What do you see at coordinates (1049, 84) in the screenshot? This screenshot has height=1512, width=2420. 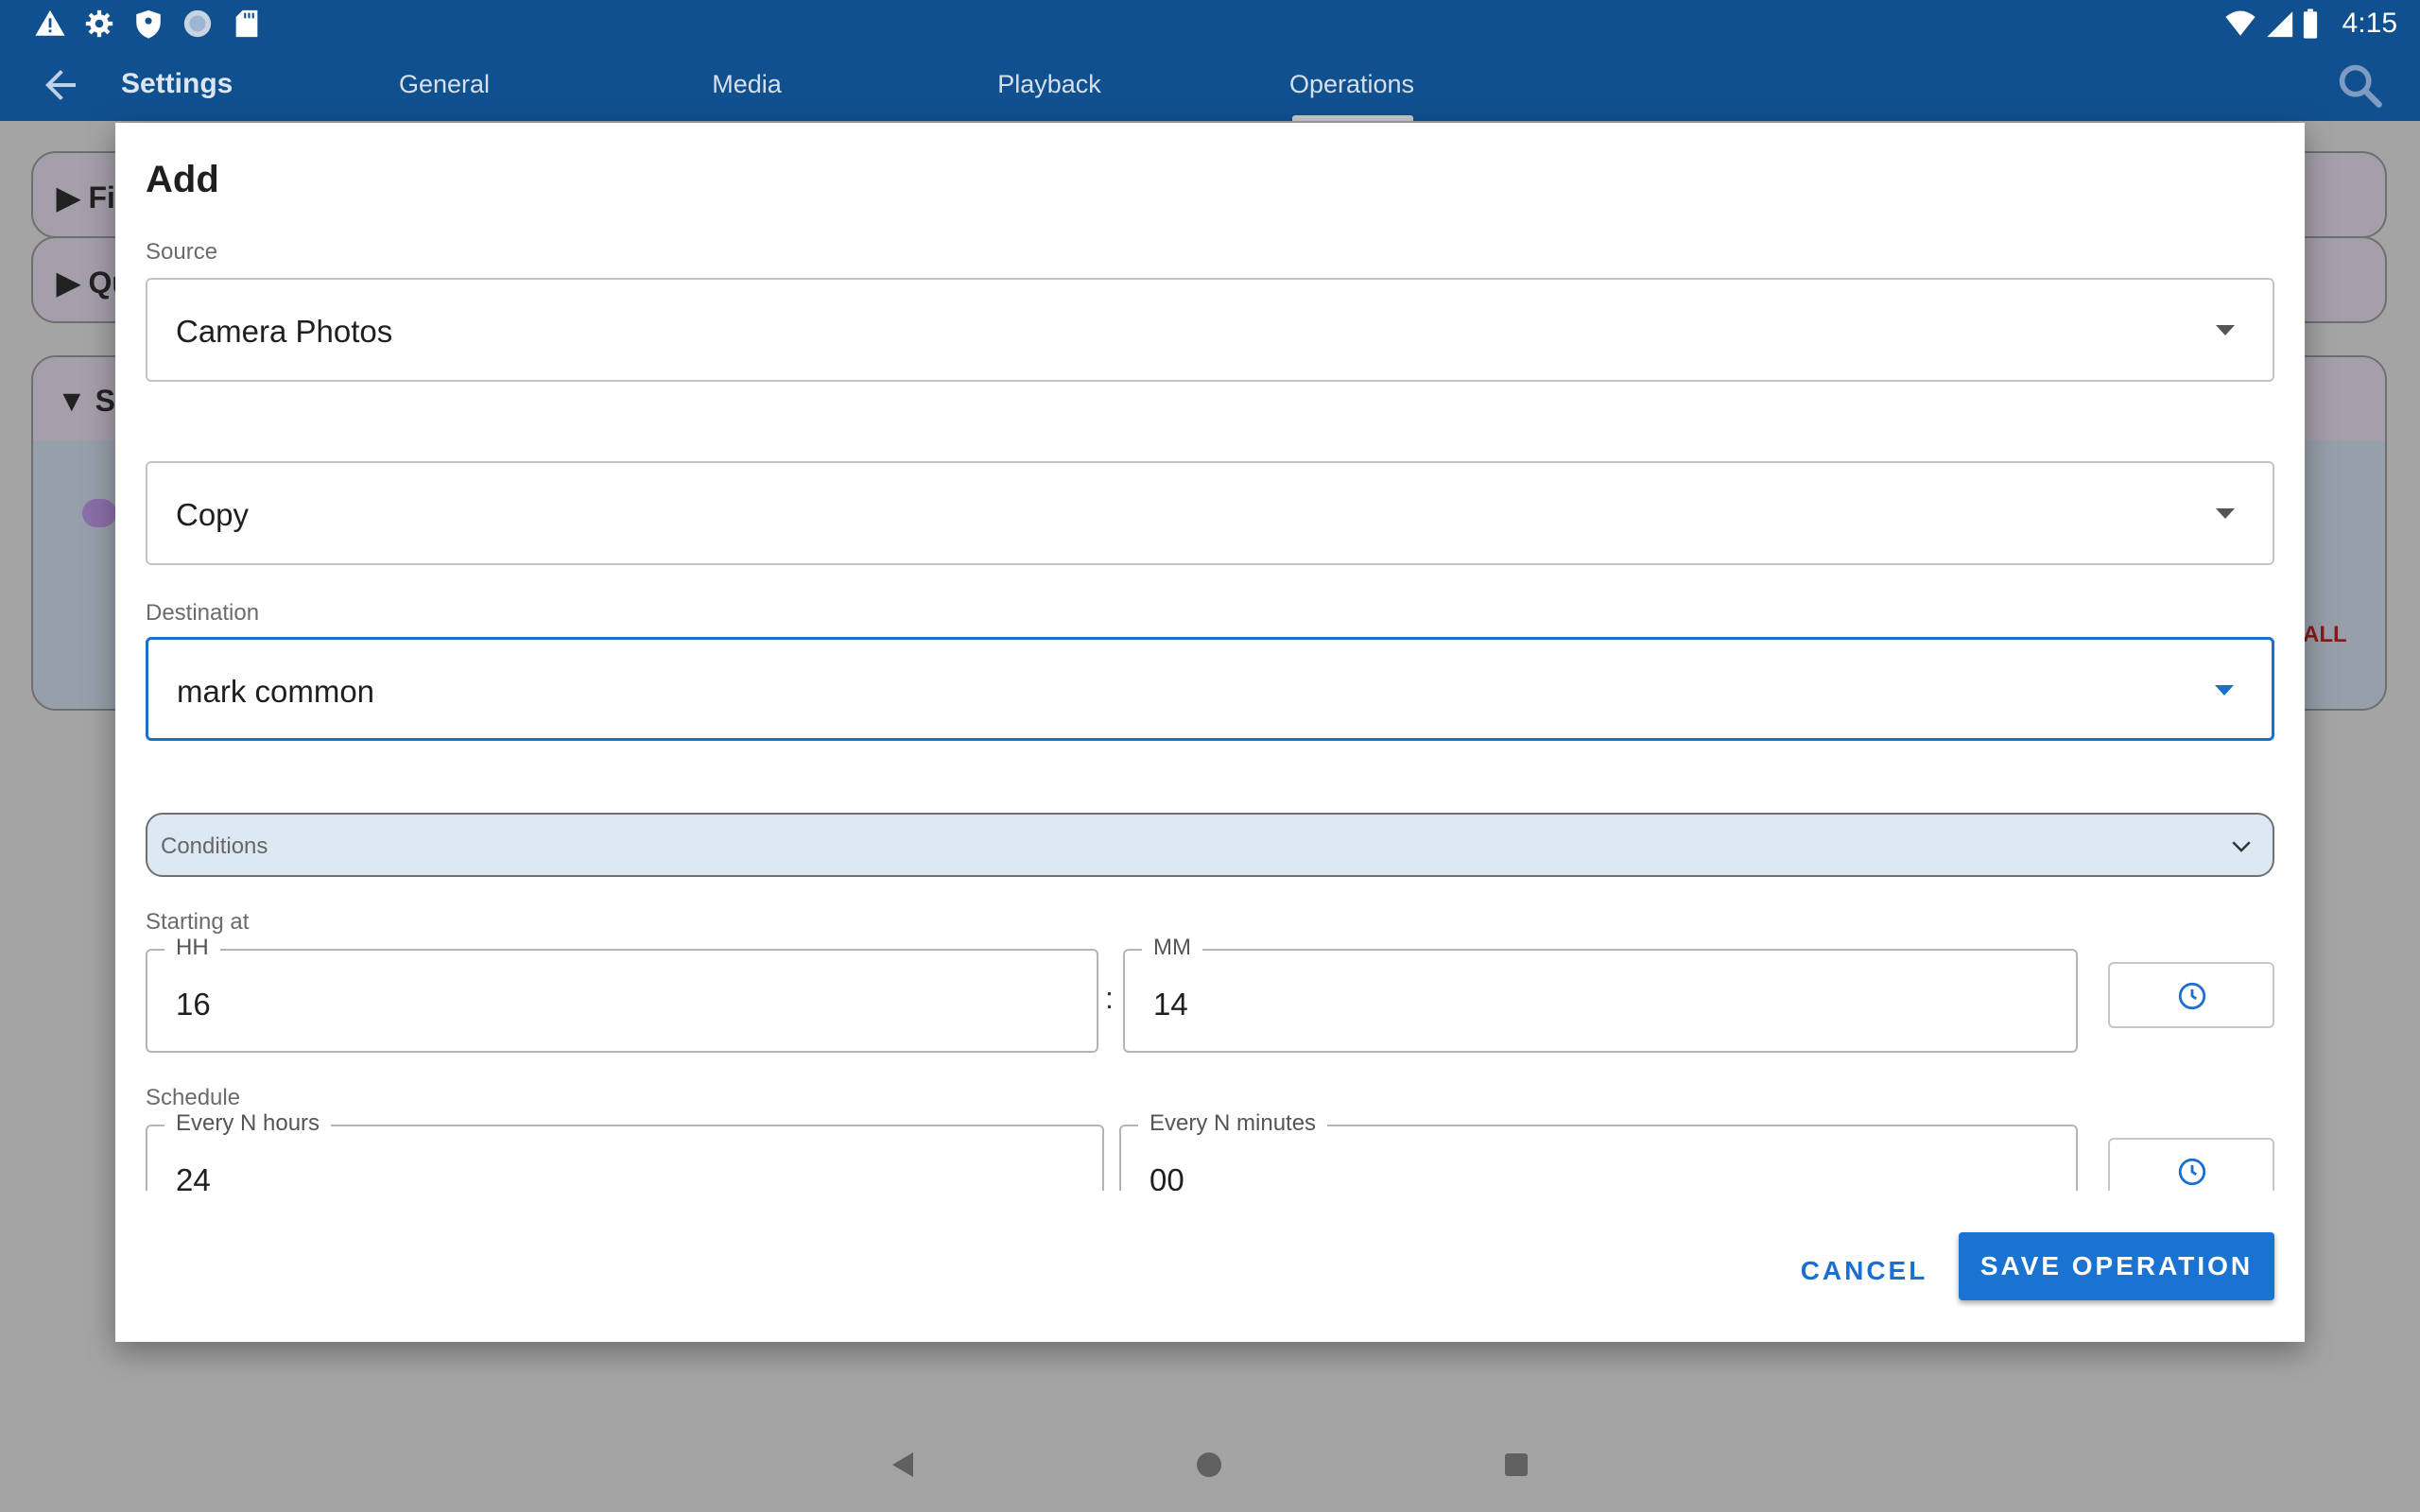 I see `tab-playback: Playback` at bounding box center [1049, 84].